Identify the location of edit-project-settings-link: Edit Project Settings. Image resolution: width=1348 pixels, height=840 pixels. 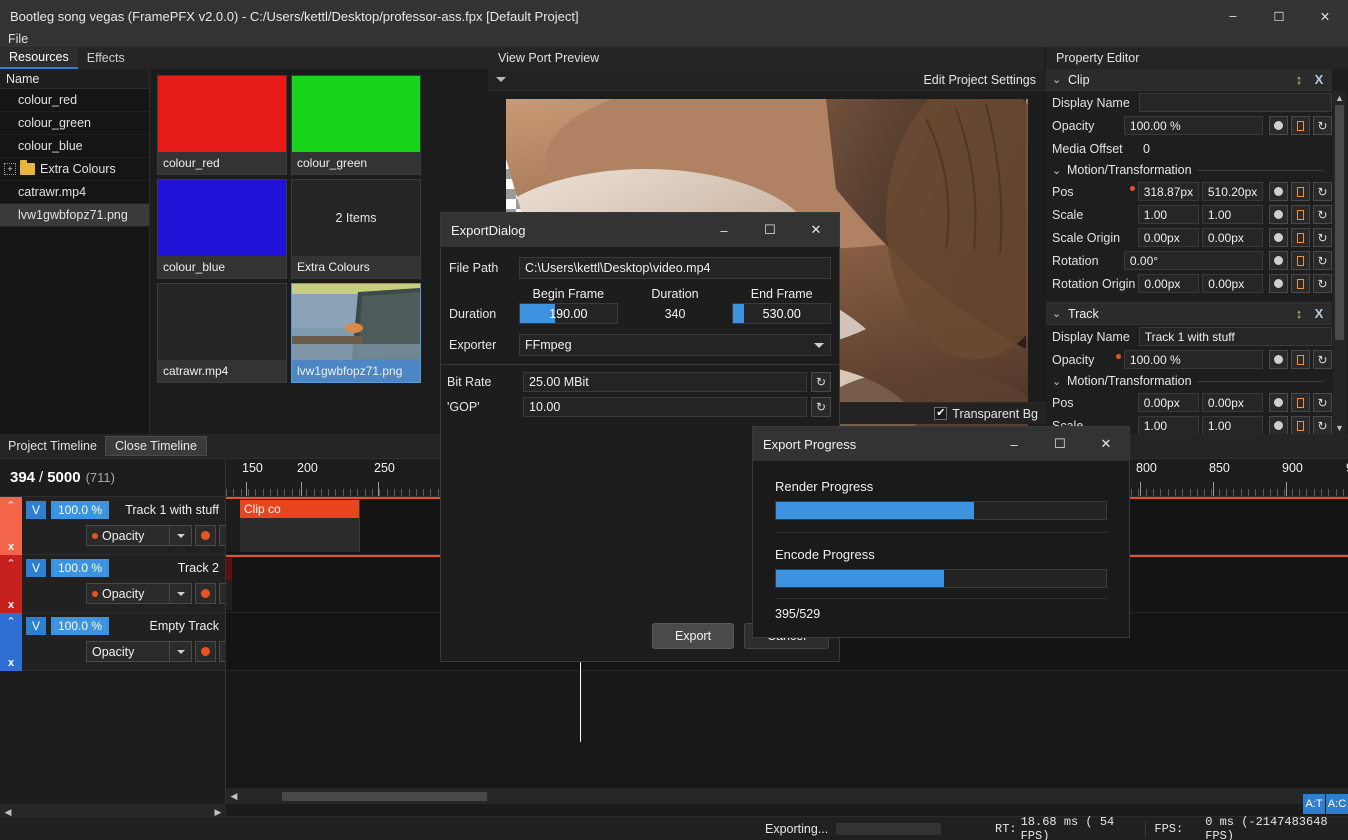
(979, 80).